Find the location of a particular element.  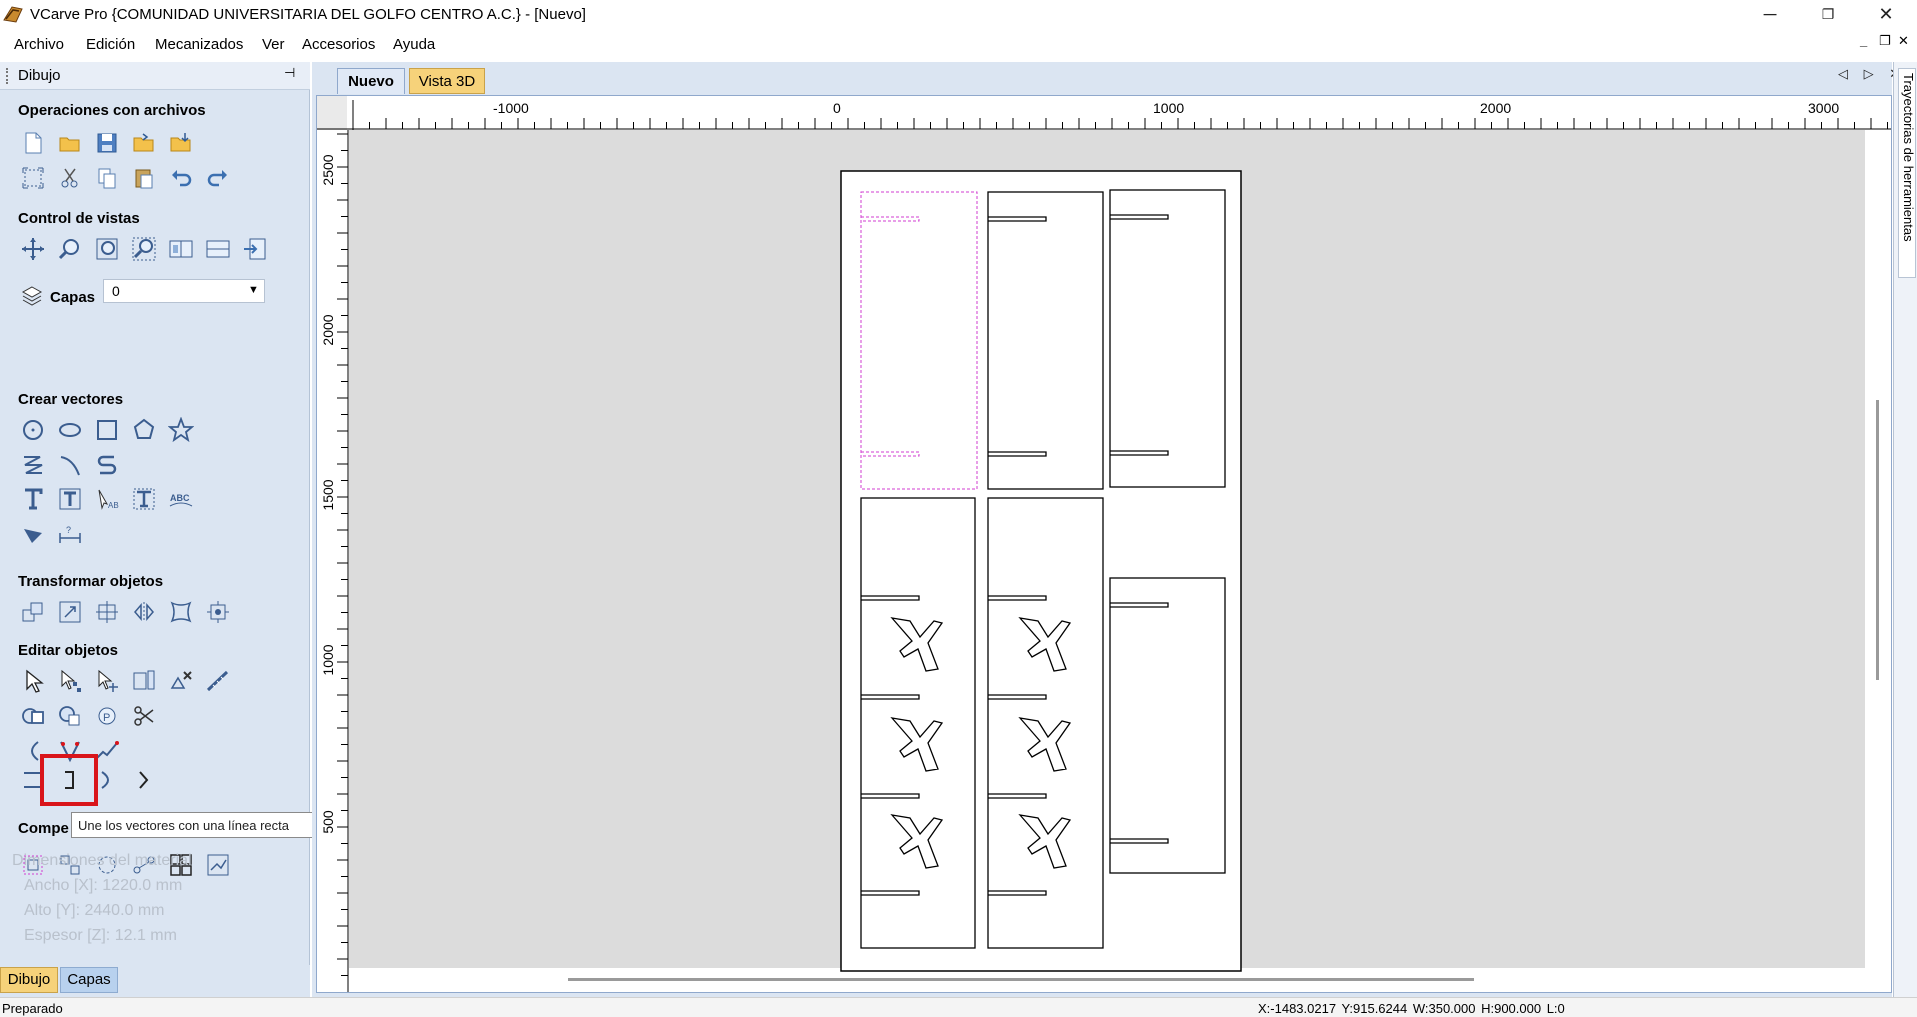

menu-mecanizados: Mecanizados is located at coordinates (199, 44).